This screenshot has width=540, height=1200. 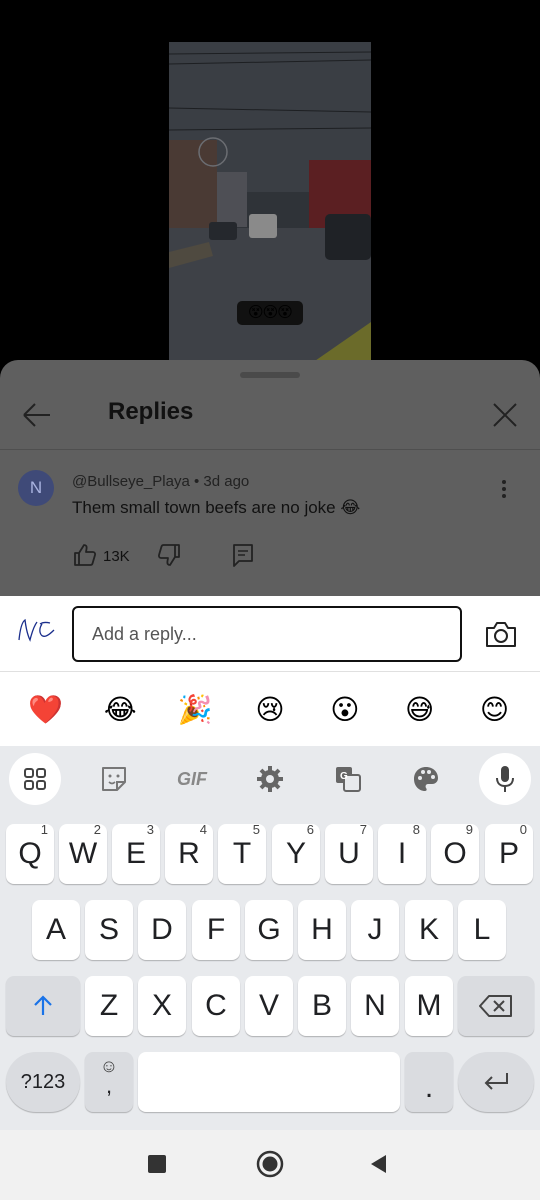 What do you see at coordinates (151, 411) in the screenshot?
I see `panel-title: Replies` at bounding box center [151, 411].